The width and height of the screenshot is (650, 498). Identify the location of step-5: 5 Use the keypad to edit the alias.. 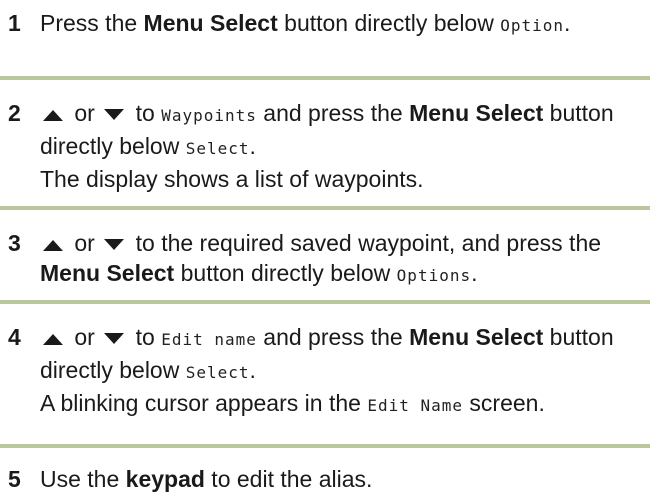
(325, 479).